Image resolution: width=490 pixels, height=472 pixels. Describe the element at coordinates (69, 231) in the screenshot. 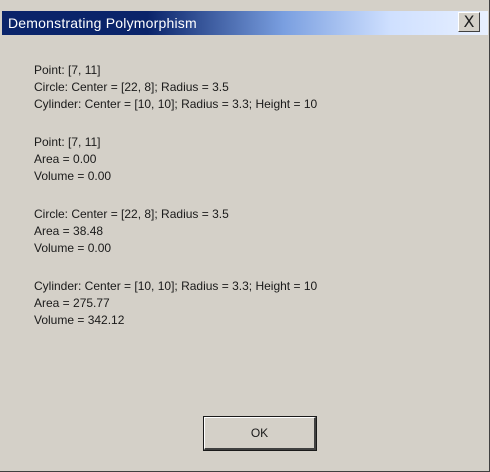

I see `message-line: Area = 38.48` at that location.